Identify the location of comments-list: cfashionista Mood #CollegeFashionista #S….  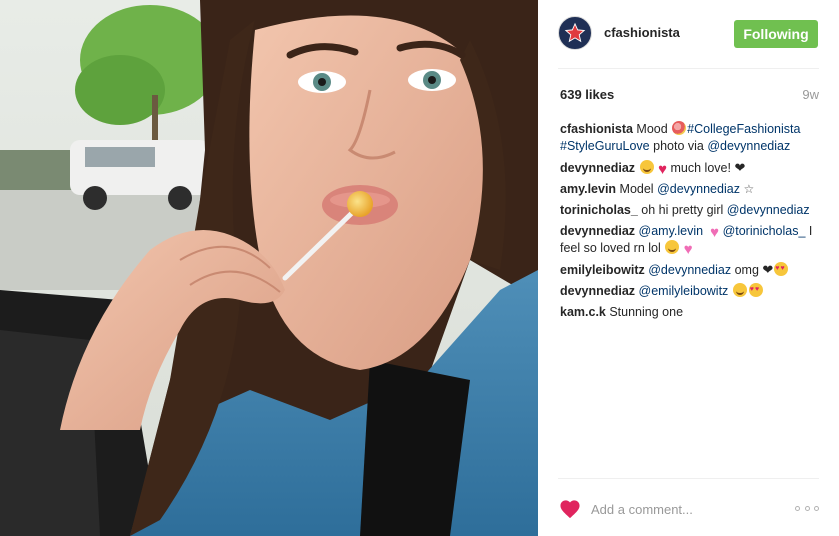
(691, 223).